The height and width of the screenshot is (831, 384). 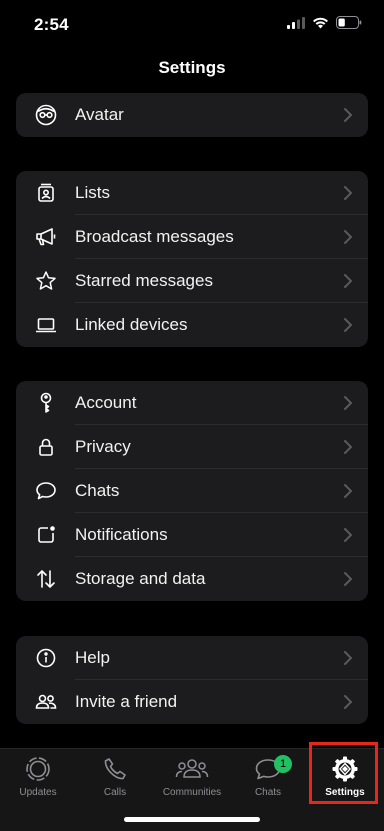 I want to click on status-time: 2:54, so click(x=51, y=24).